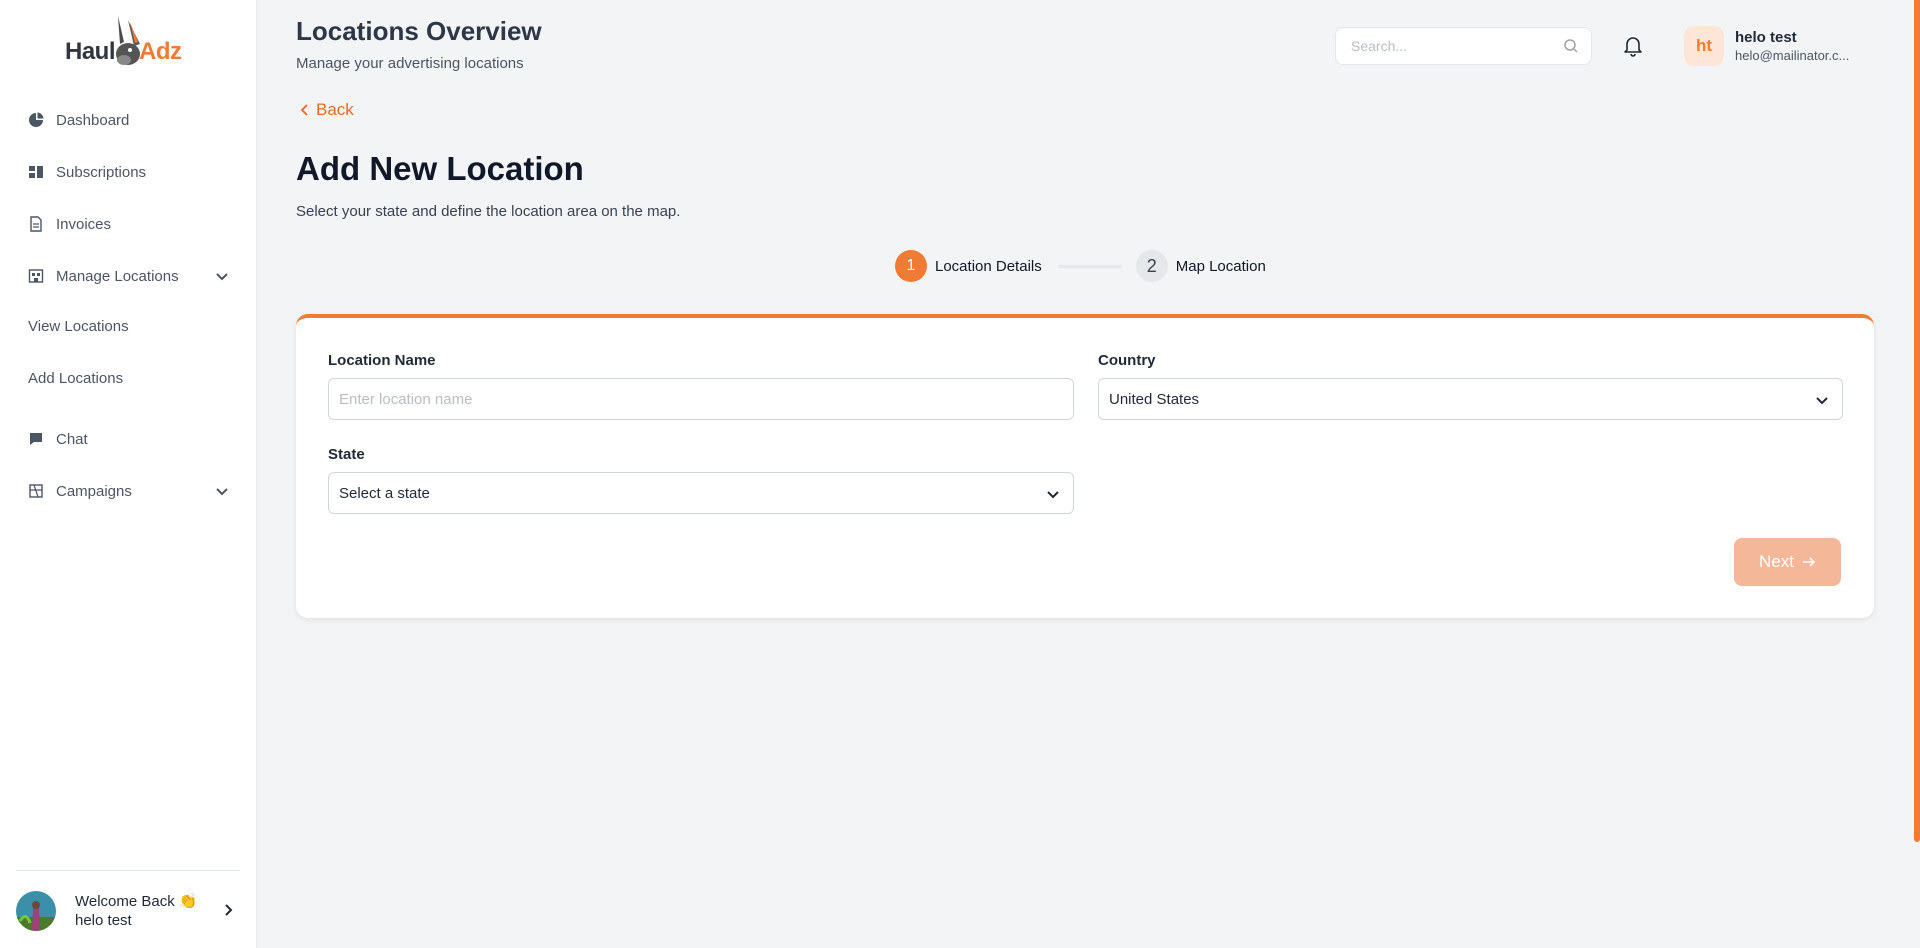 Image resolution: width=1920 pixels, height=948 pixels. Describe the element at coordinates (36, 276) in the screenshot. I see `building-icon` at that location.